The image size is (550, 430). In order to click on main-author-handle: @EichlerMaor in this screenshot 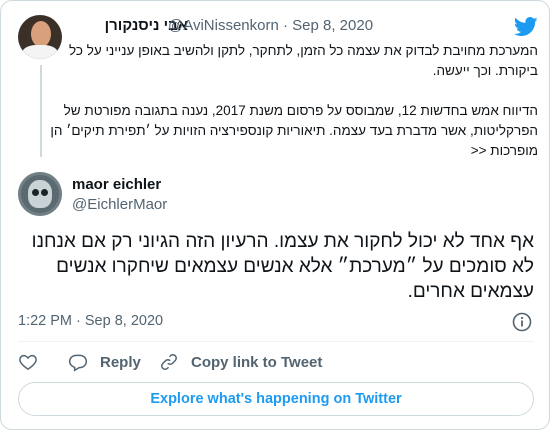, I will do `click(119, 204)`.